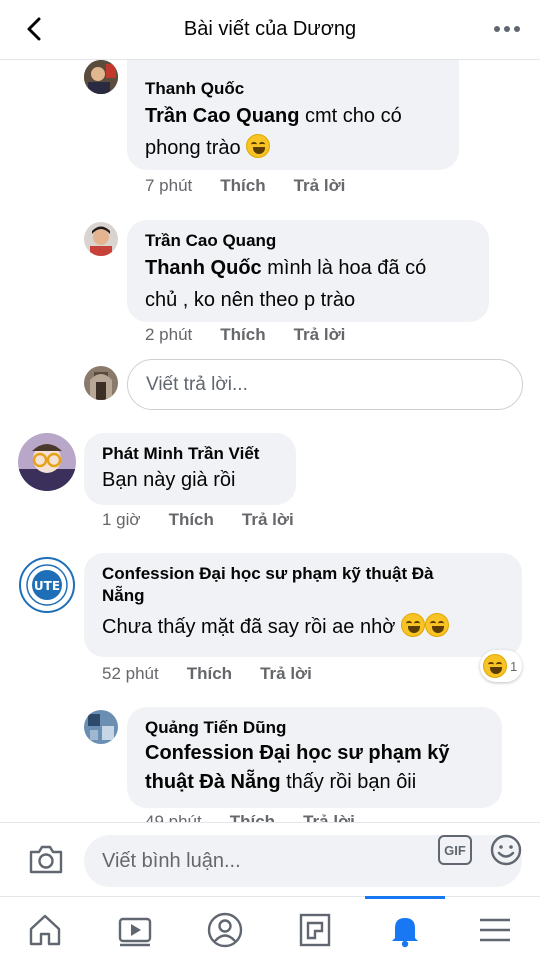  What do you see at coordinates (495, 666) in the screenshot?
I see `haha-reaction-icon` at bounding box center [495, 666].